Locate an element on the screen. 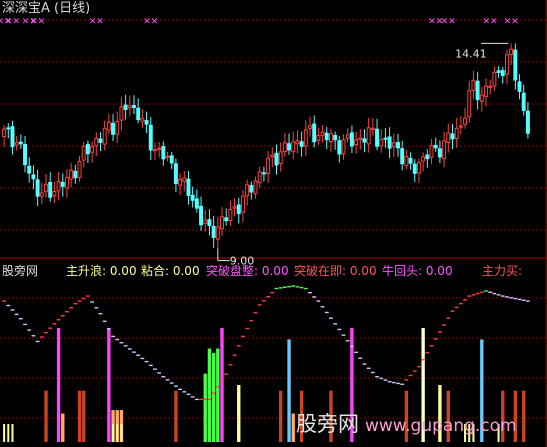 This screenshot has width=547, height=447. watermark-url: www.gupang.com is located at coordinates (441, 426).